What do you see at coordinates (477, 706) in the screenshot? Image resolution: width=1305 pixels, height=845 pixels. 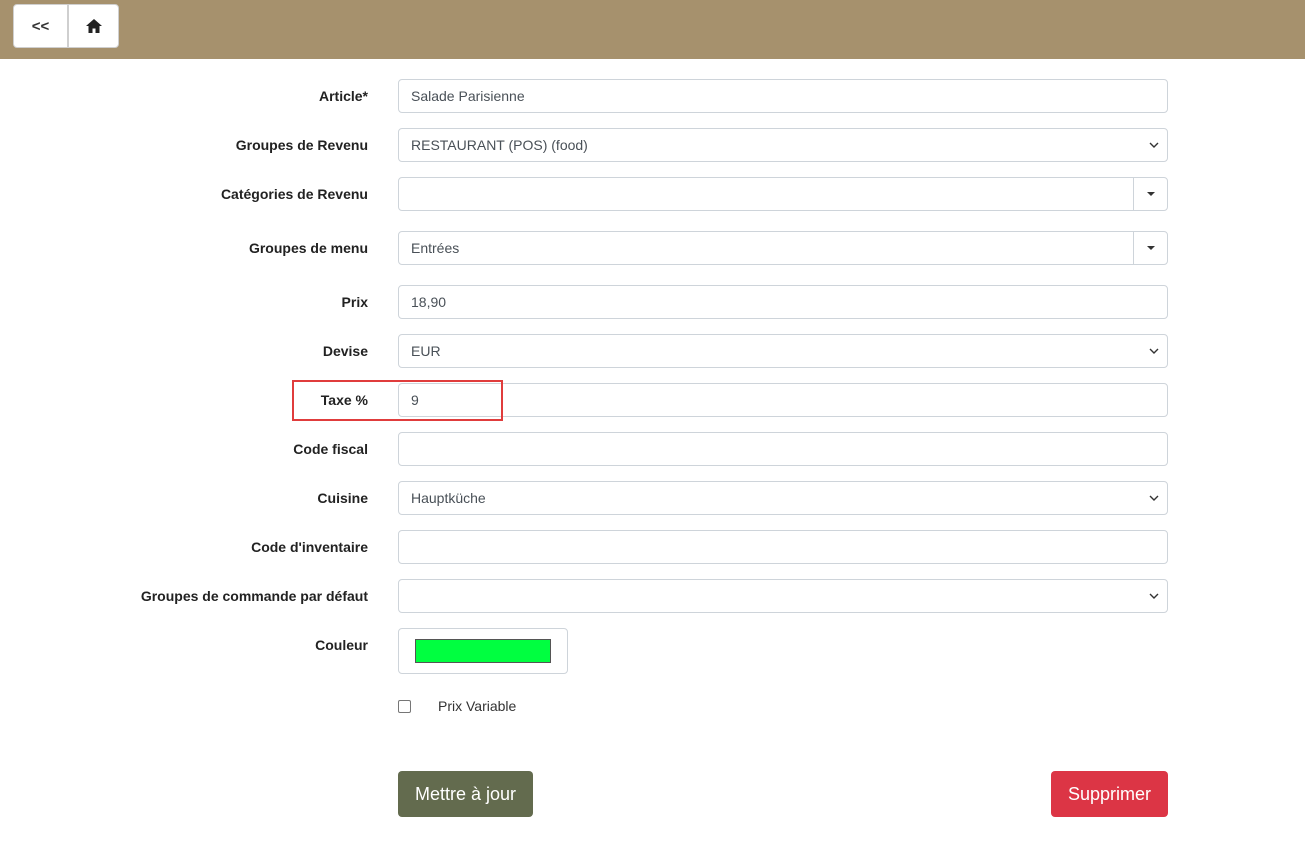 I see `variable-price-label: Prix Variable` at bounding box center [477, 706].